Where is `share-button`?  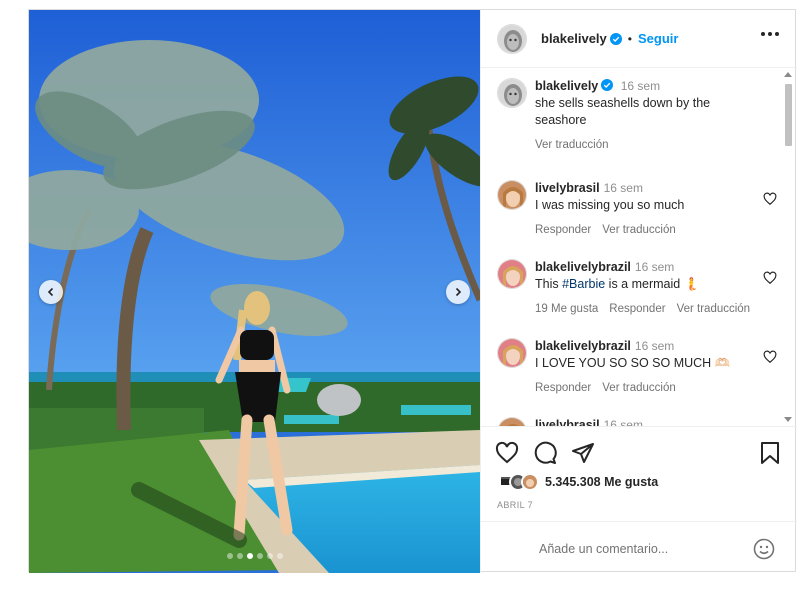 share-button is located at coordinates (583, 455).